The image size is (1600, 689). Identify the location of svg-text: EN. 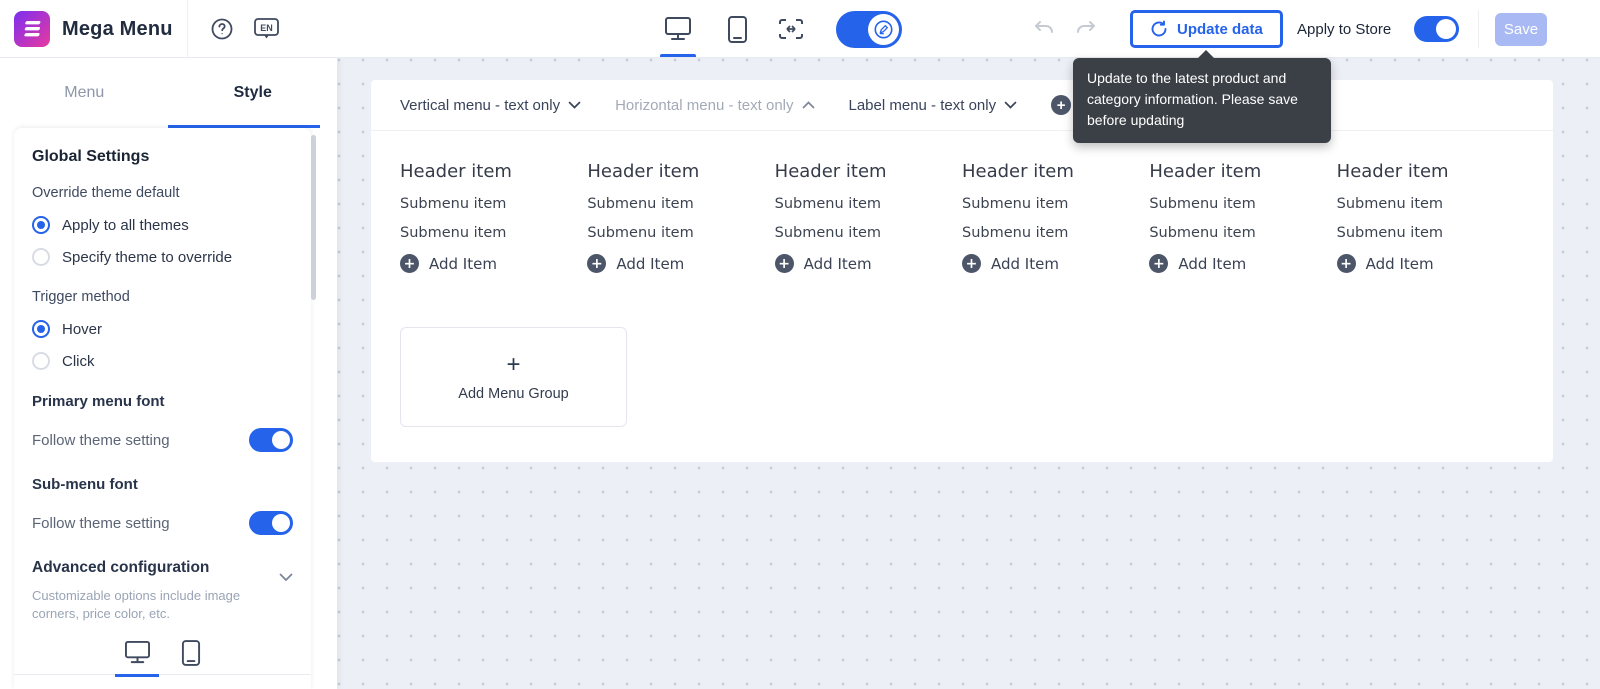
(266, 28).